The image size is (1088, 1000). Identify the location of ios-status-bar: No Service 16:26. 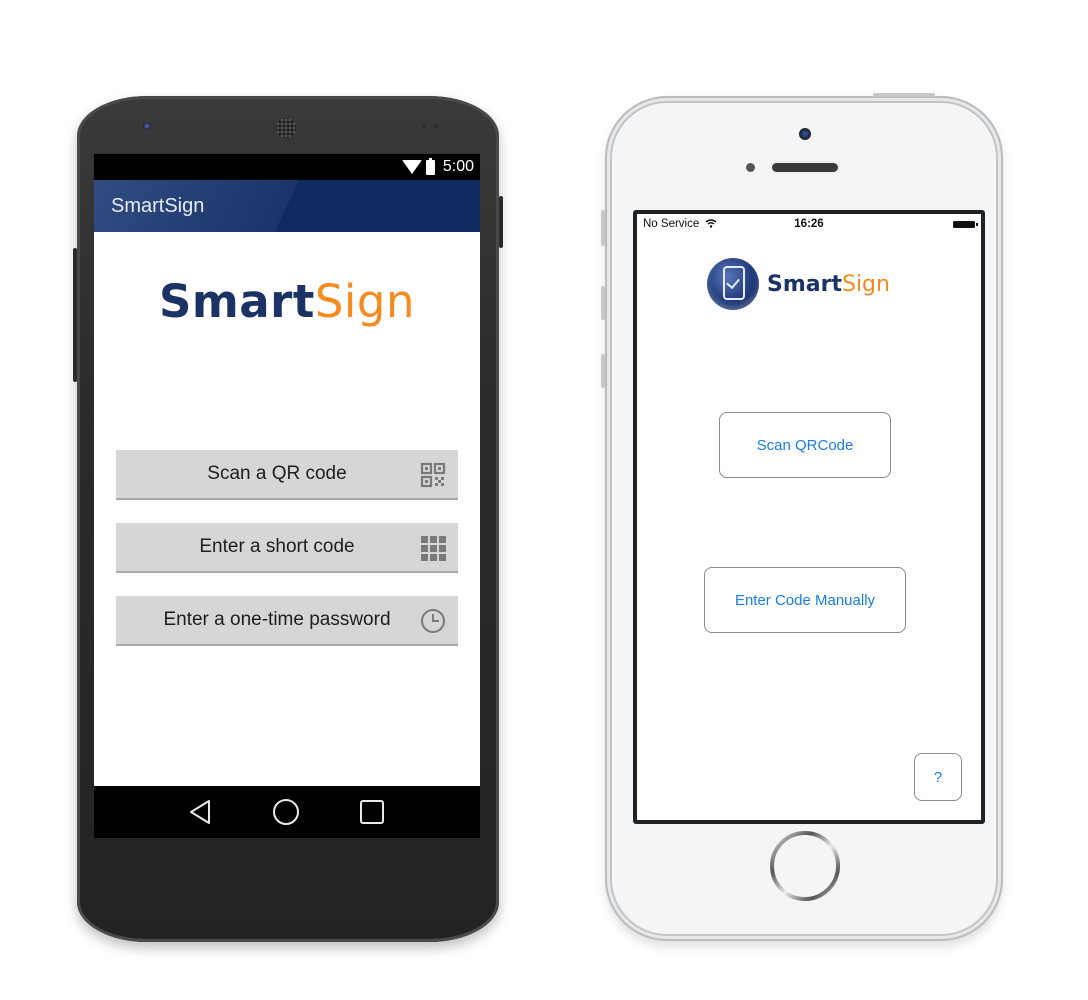
(809, 224).